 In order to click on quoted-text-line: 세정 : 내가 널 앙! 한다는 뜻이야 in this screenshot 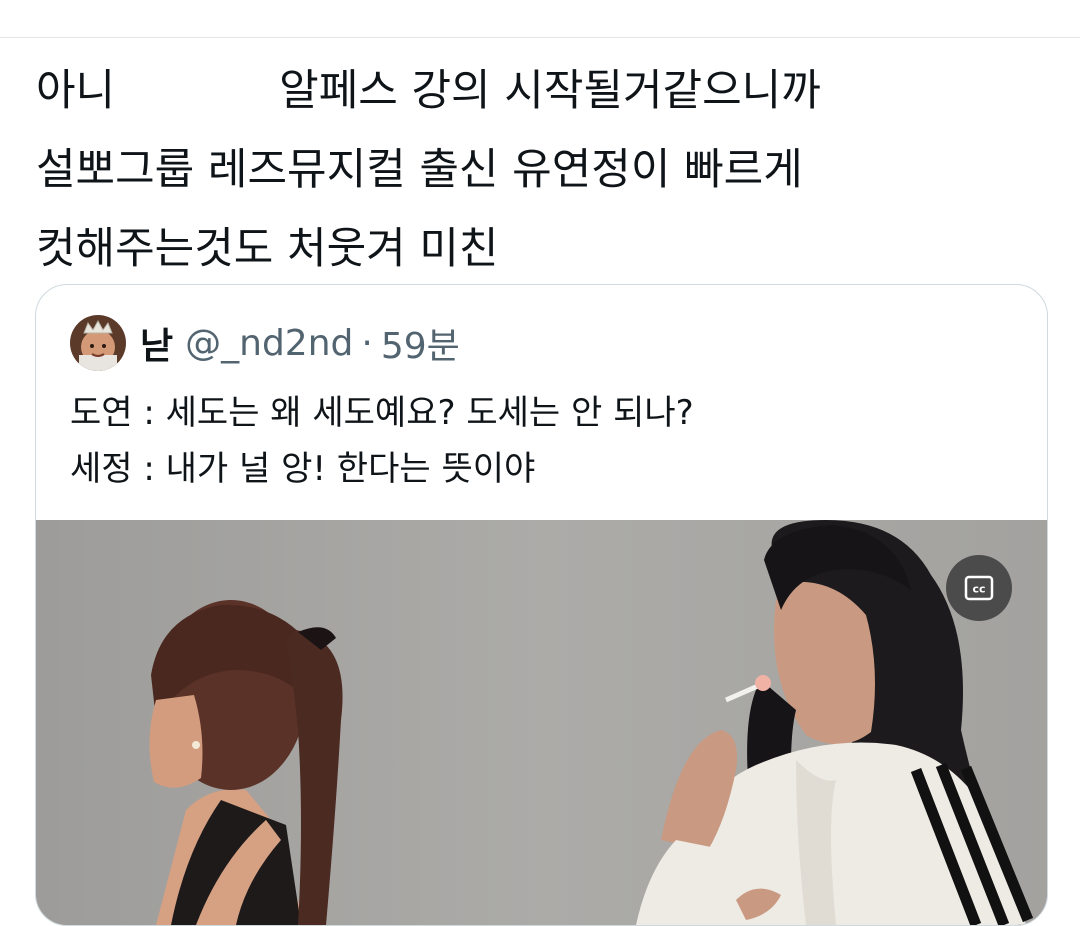, I will do `click(303, 469)`.